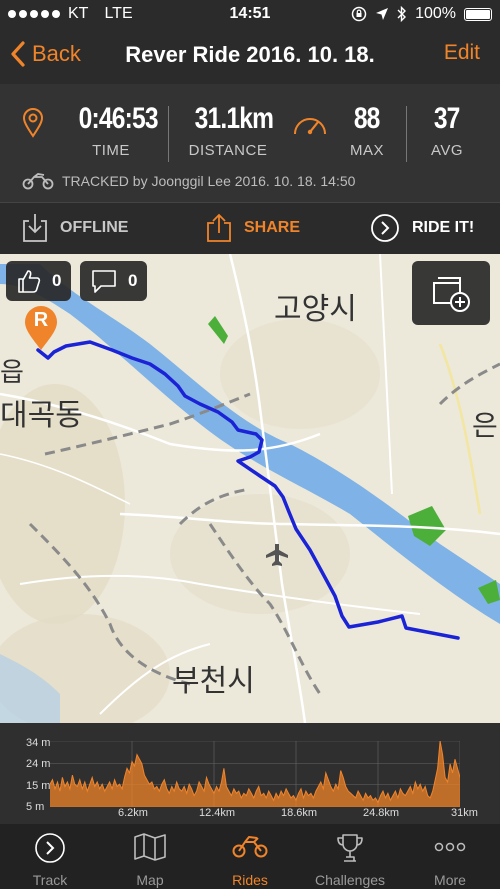 The image size is (500, 889). What do you see at coordinates (228, 150) in the screenshot?
I see `distance-label: DISTANCE` at bounding box center [228, 150].